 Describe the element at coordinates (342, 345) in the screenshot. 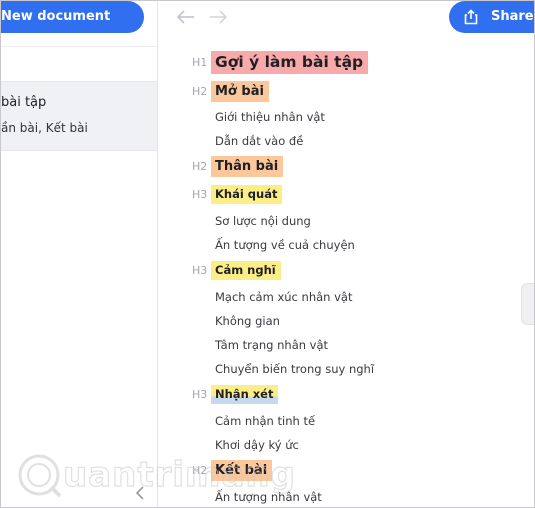

I see `outline-row: Tâm trạng nhân vật` at that location.